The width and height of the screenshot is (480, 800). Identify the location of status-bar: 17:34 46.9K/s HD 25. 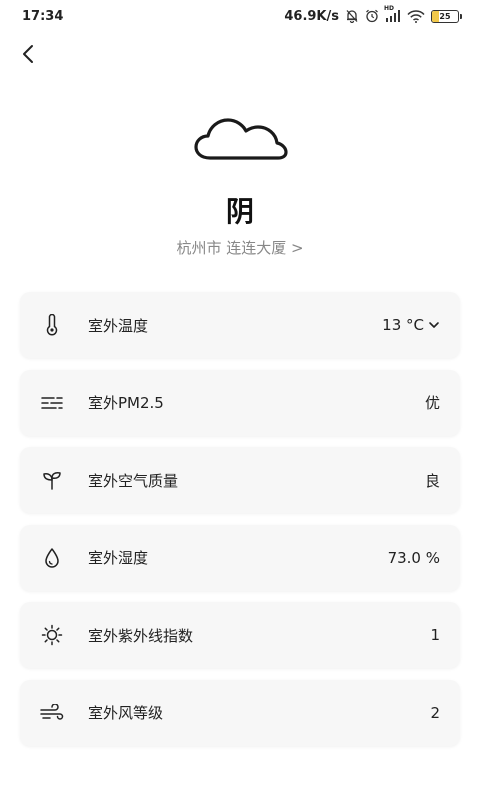
(240, 16).